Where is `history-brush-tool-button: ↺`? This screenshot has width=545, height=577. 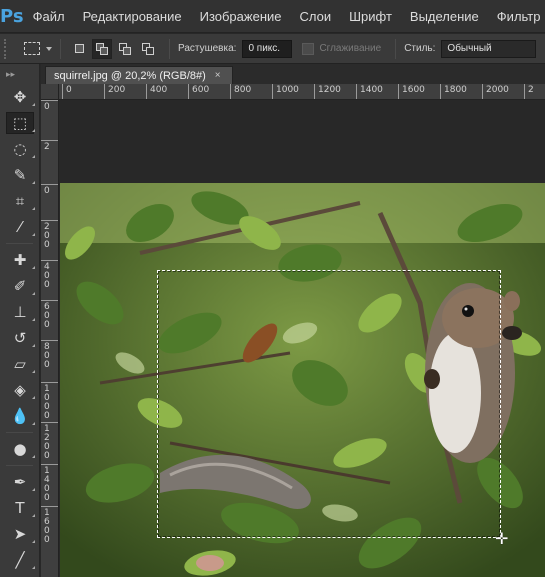 history-brush-tool-button: ↺ is located at coordinates (20, 338).